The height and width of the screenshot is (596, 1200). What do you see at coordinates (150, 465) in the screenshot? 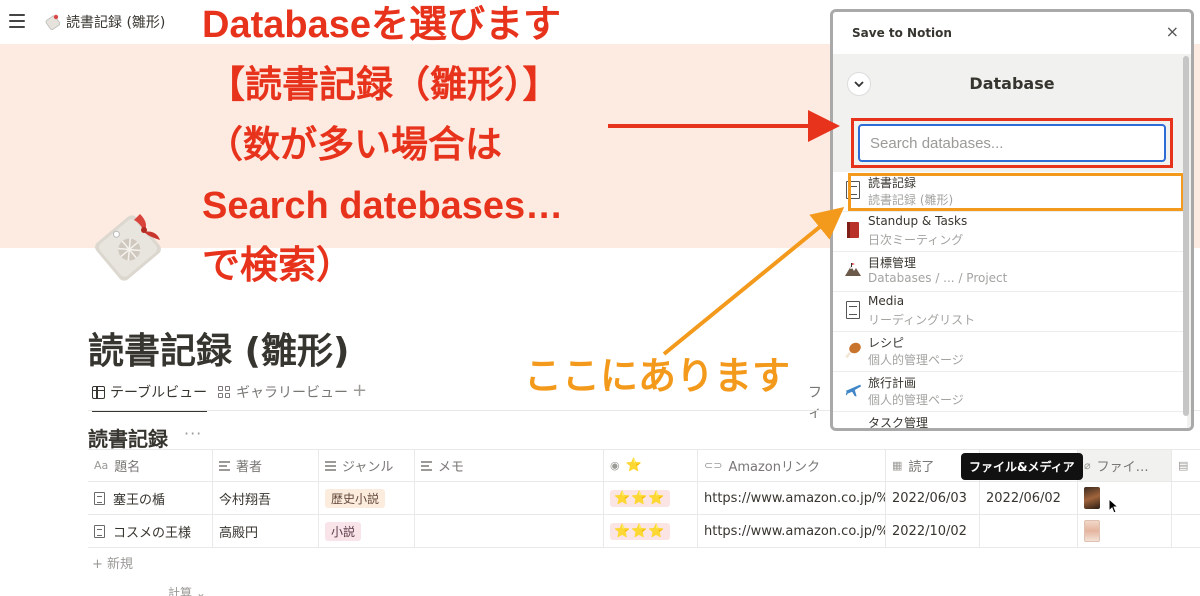
I see `column-header-title: Aa 題名` at bounding box center [150, 465].